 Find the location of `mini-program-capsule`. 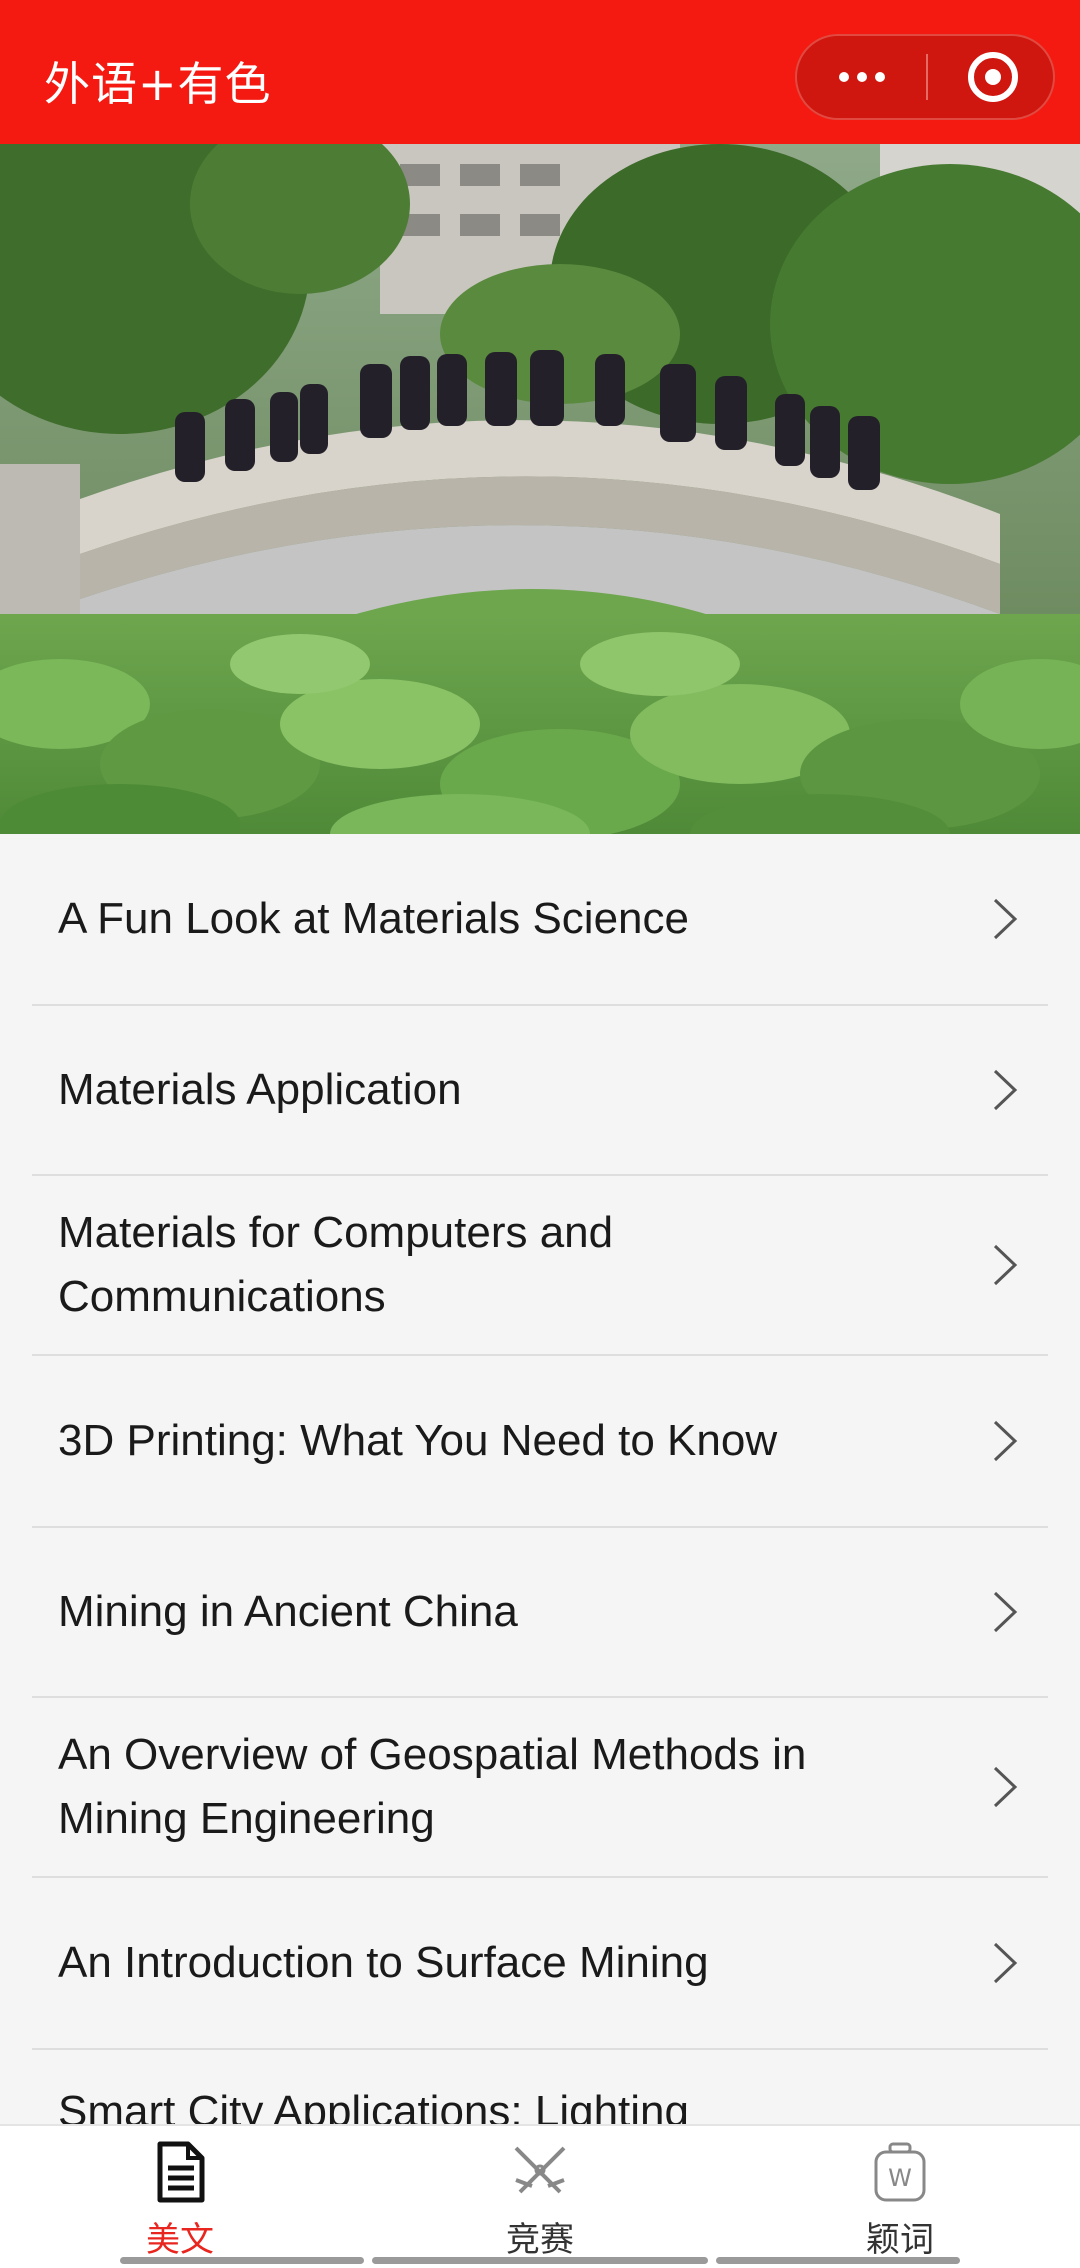

mini-program-capsule is located at coordinates (925, 77).